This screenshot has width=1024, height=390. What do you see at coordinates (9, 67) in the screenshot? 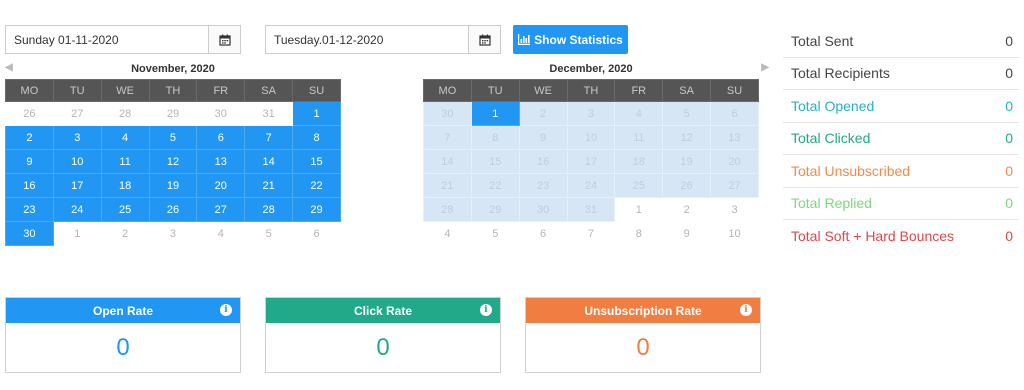
I see `prev-month-icon: ◀` at bounding box center [9, 67].